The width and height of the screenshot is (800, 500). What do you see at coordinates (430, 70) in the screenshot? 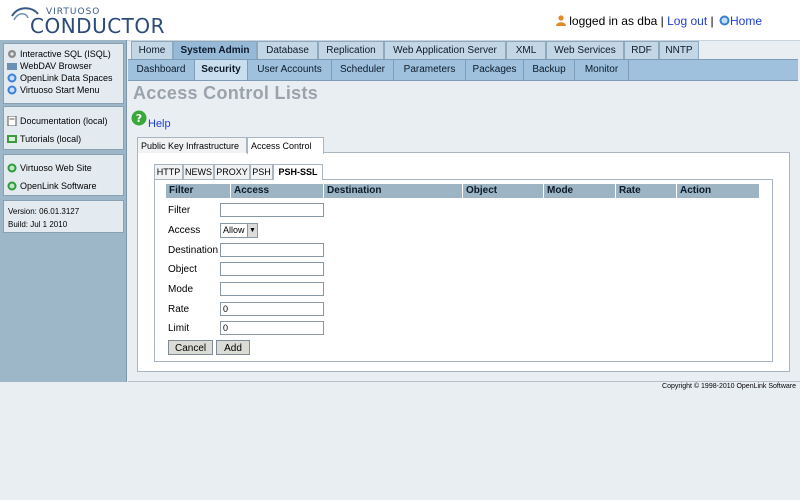
I see `tab-parameters: Parameters` at bounding box center [430, 70].